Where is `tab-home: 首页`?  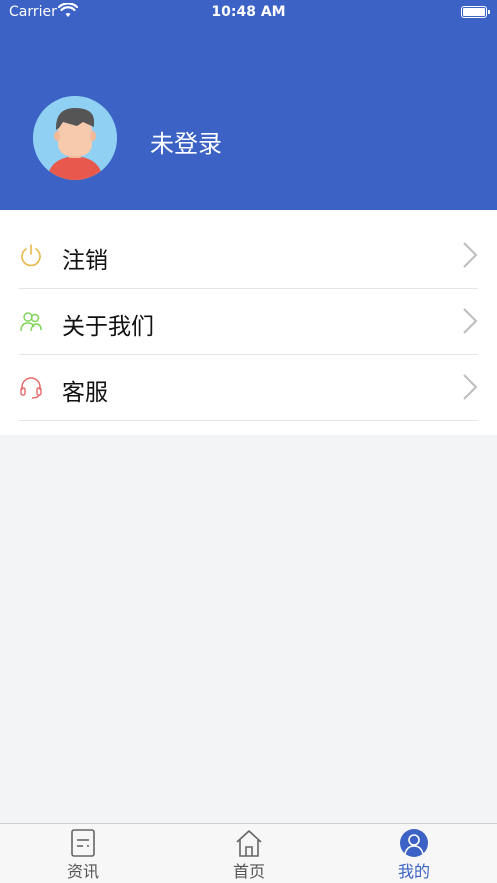
tab-home: 首页 is located at coordinates (249, 853).